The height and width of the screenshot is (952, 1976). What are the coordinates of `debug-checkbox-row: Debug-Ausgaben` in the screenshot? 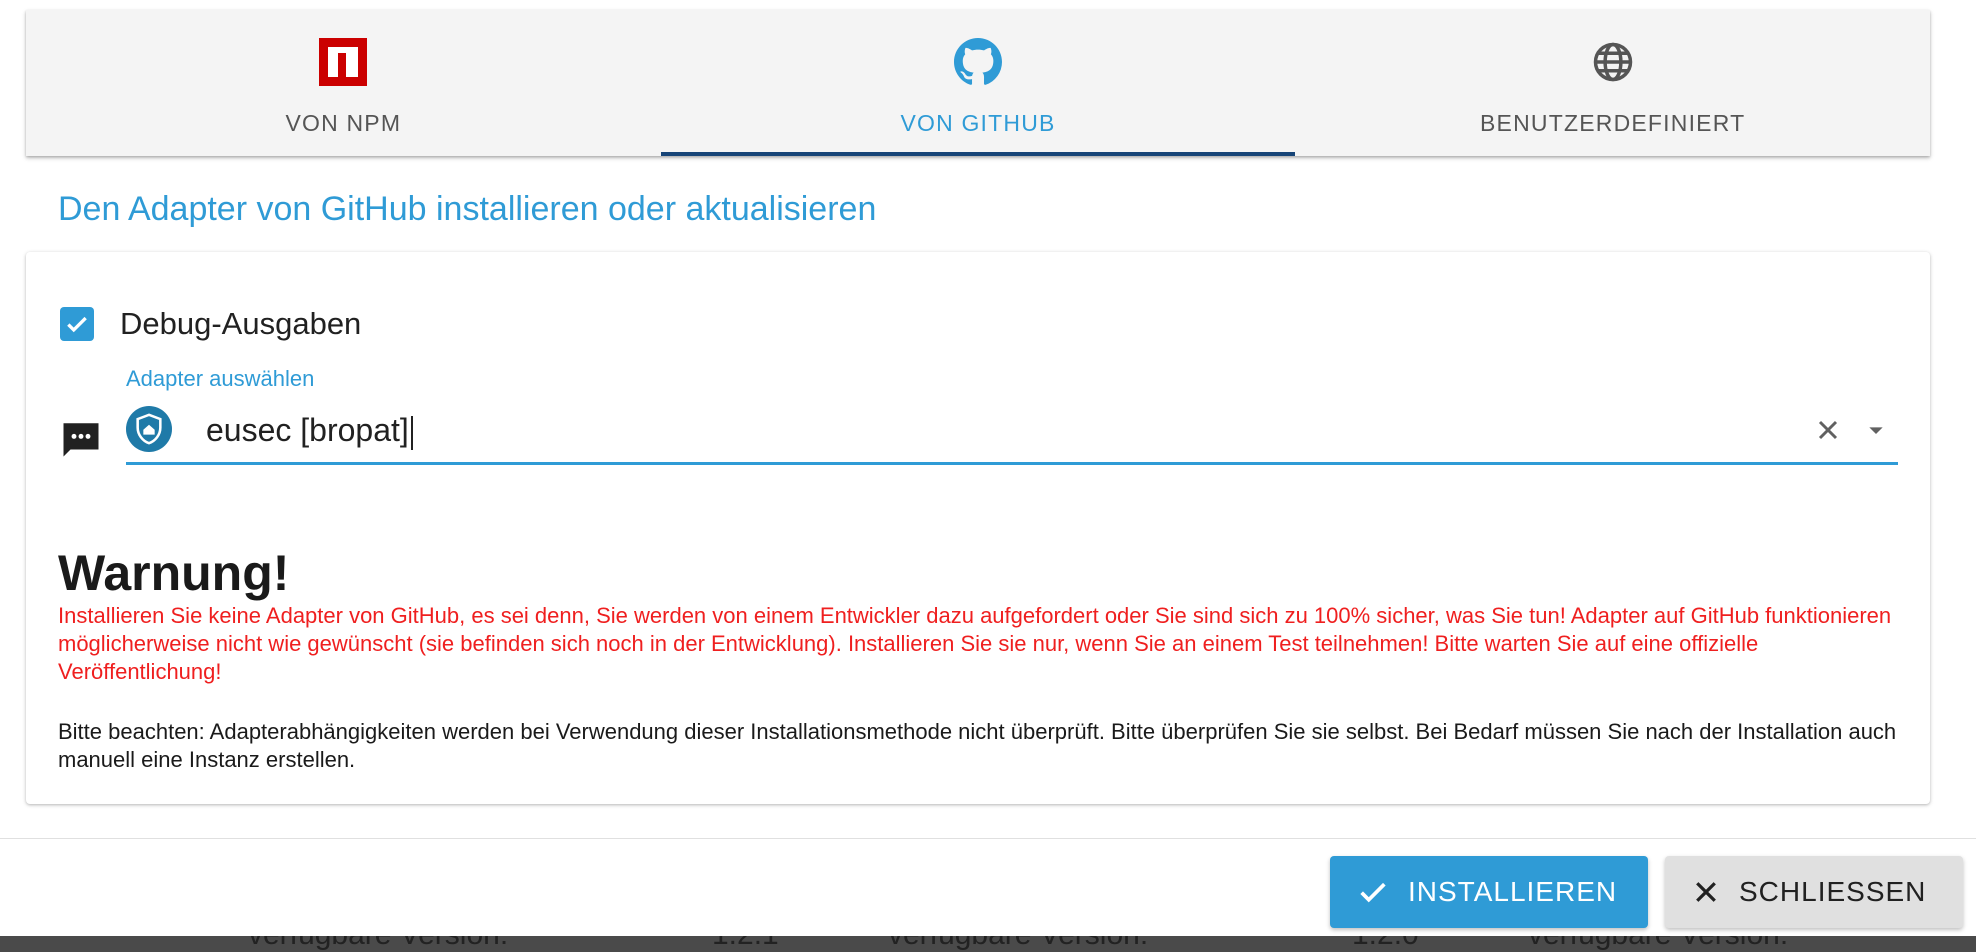 It's located at (210, 324).